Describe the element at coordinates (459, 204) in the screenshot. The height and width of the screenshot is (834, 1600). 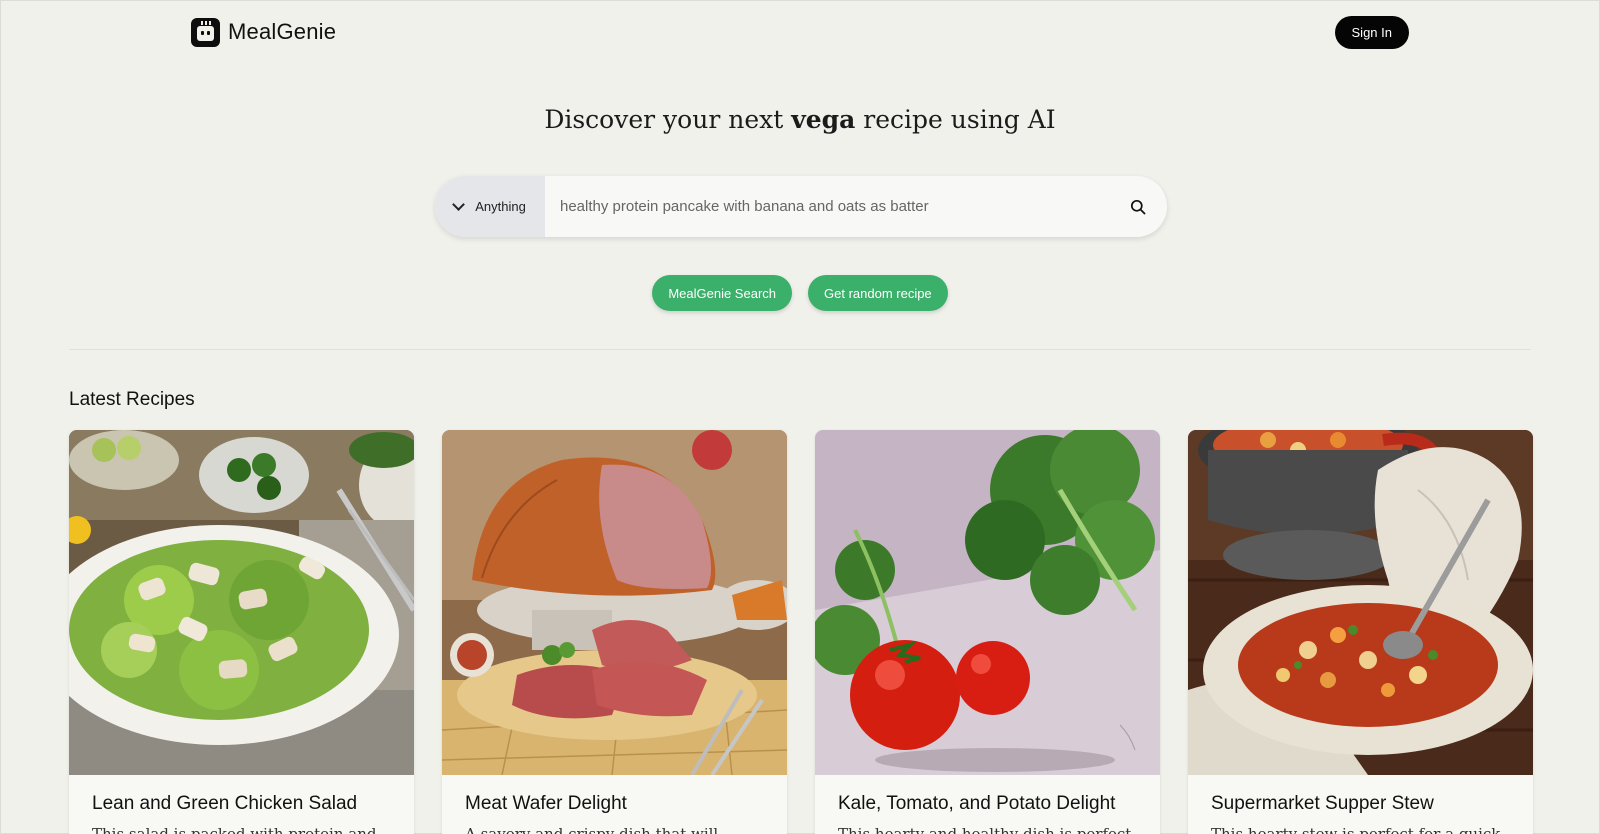
I see `chevron-down-icon` at that location.